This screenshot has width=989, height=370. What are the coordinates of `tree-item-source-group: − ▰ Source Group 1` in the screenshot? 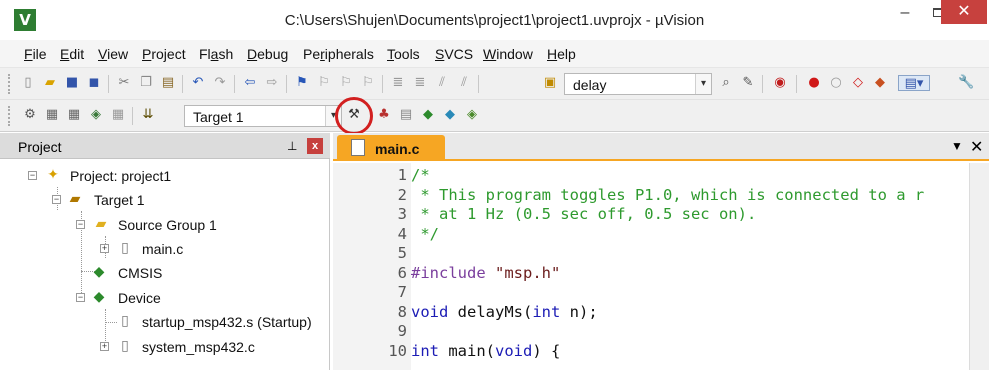 It's located at (165, 225).